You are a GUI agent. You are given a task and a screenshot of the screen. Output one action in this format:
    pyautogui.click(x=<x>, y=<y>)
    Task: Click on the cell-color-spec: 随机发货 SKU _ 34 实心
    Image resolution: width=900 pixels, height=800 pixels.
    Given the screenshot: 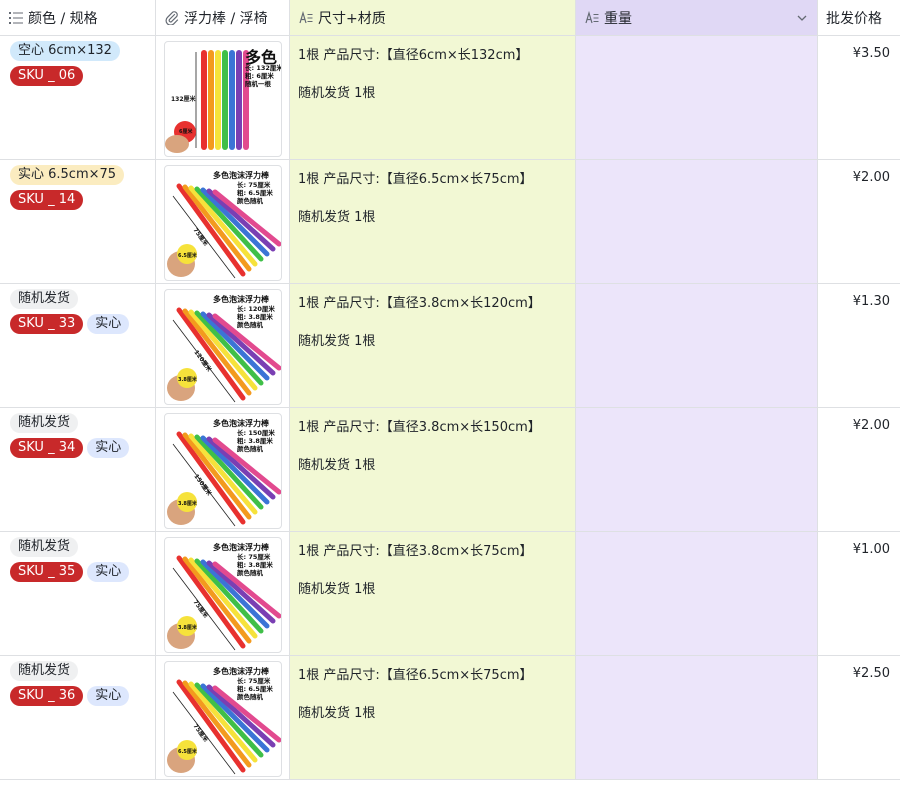 What is the action you would take?
    pyautogui.click(x=78, y=469)
    